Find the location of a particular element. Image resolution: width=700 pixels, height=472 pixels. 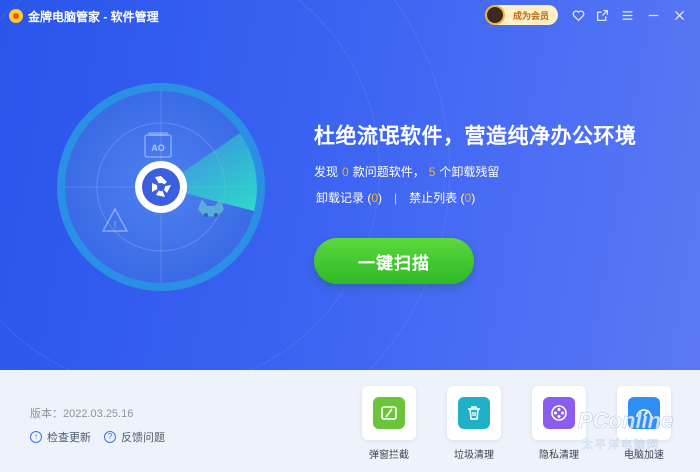

share-icon is located at coordinates (602, 15).